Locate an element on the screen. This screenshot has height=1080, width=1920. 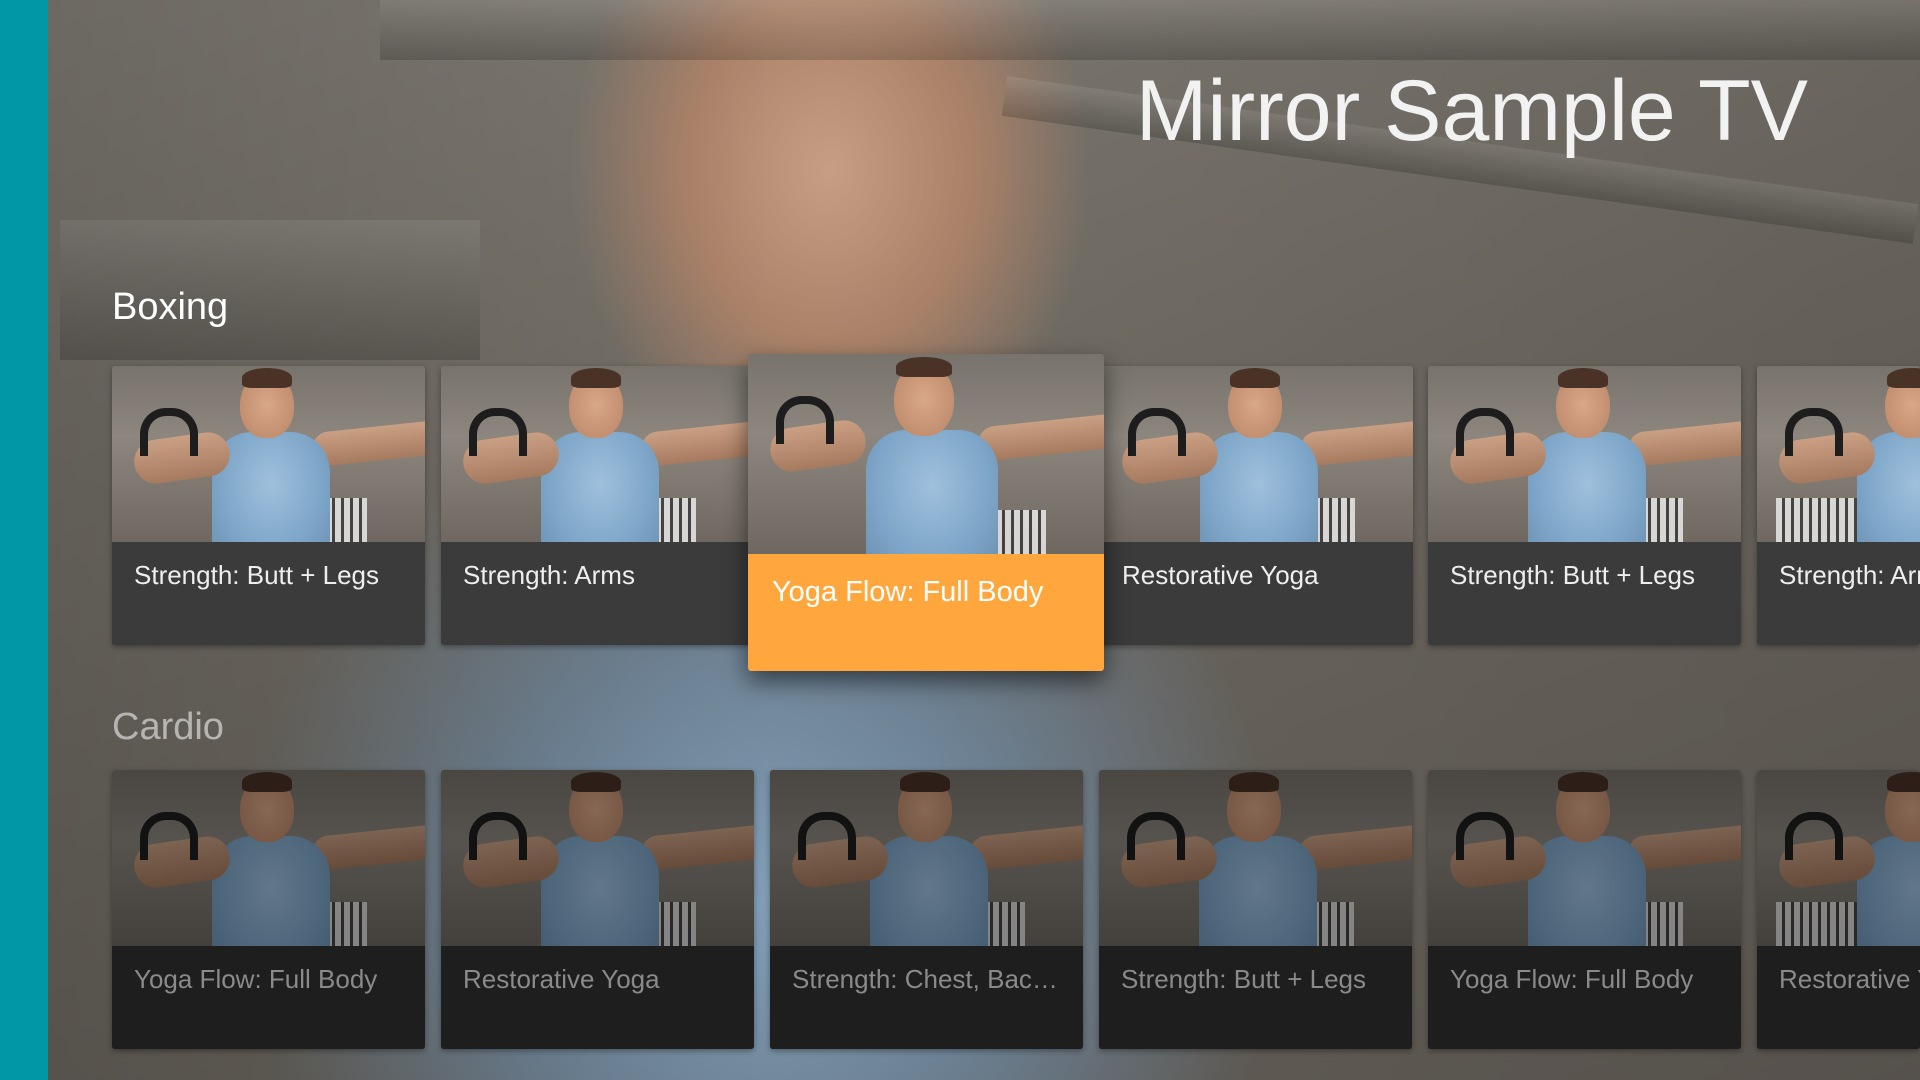
row-header-cardio: Cardio is located at coordinates (168, 727).